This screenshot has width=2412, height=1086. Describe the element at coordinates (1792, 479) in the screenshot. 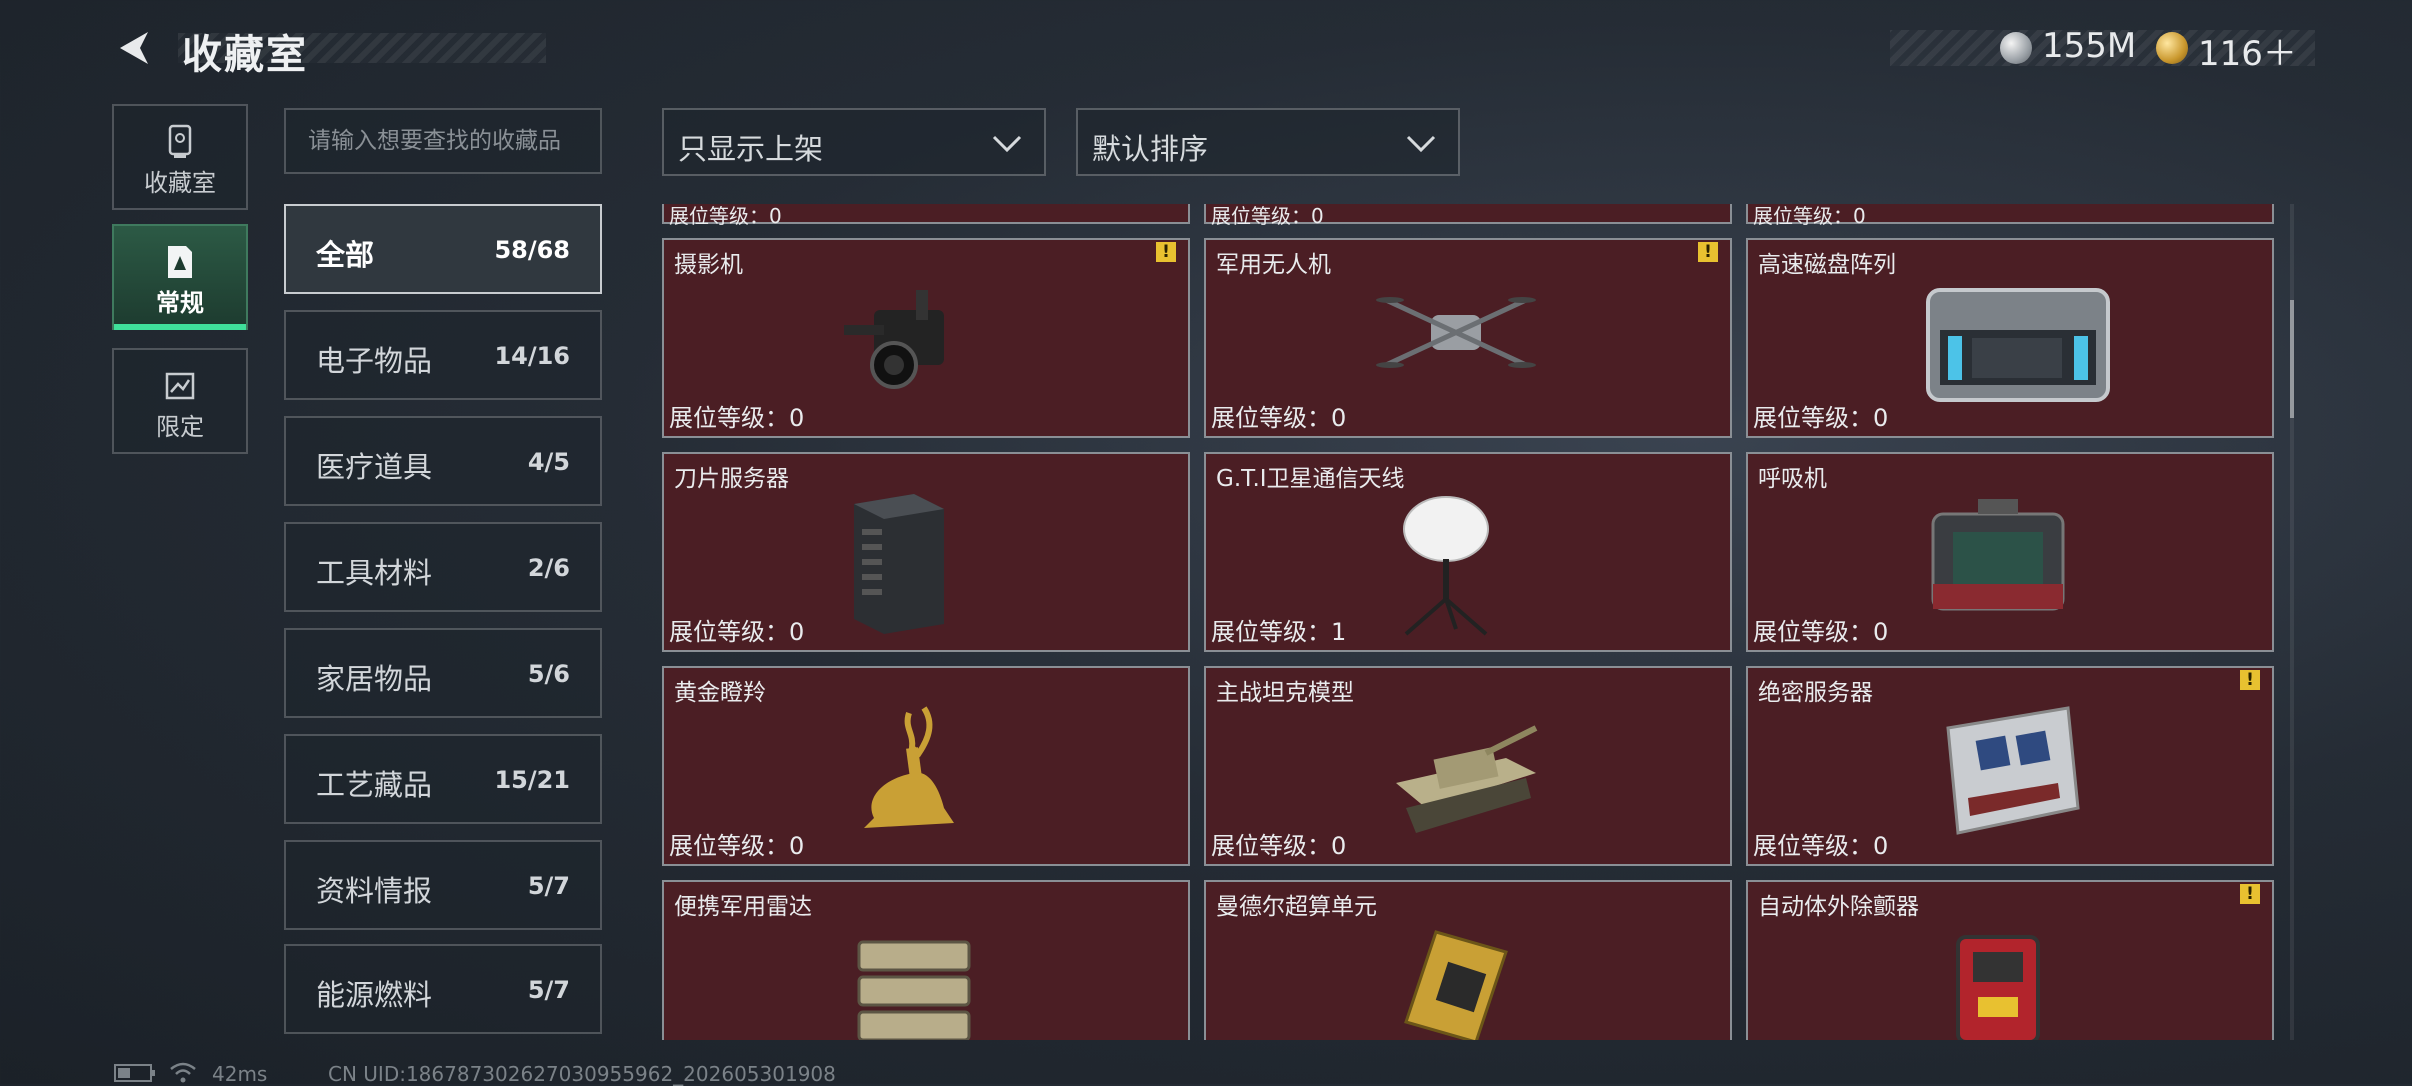

I see `item-name: 呼吸机` at that location.